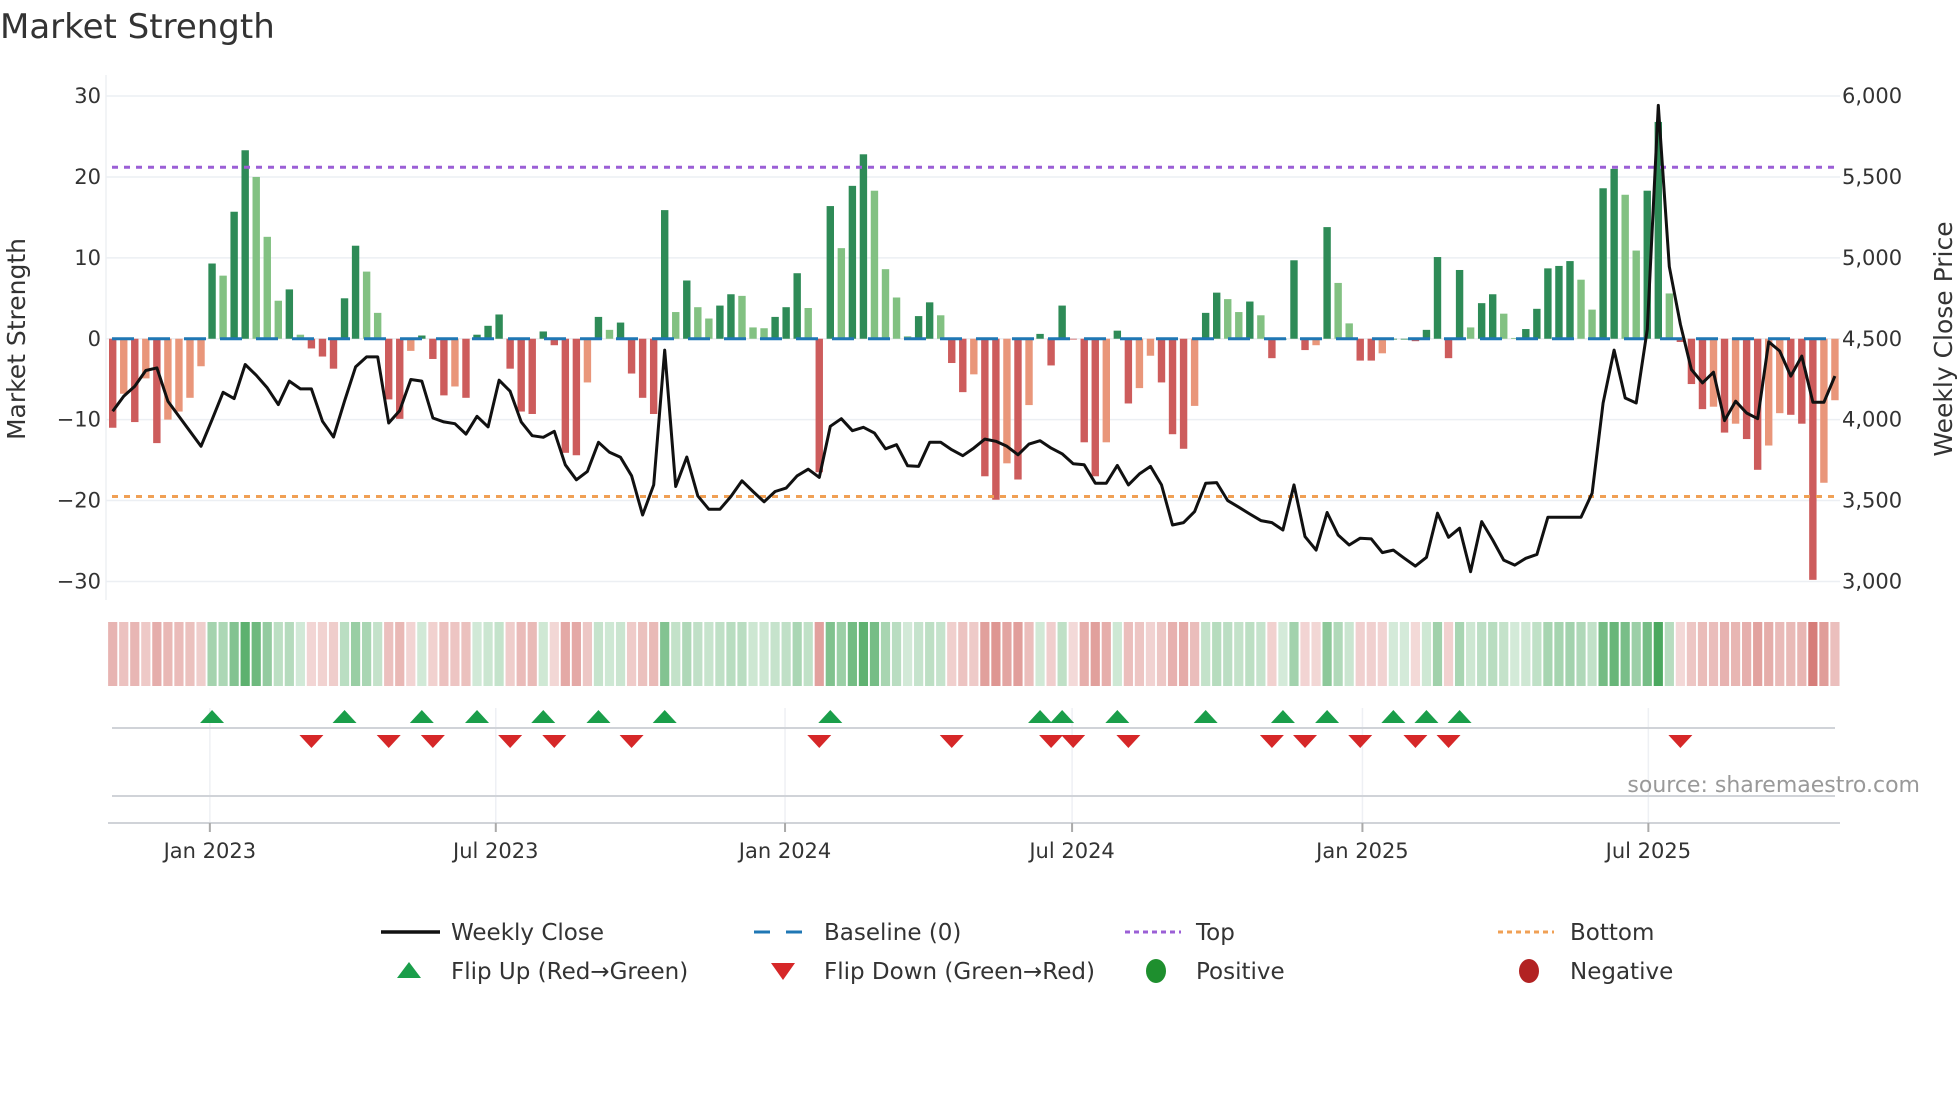 This screenshot has width=1960, height=1102. I want to click on x-tick-label: Jul 2023, so click(494, 851).